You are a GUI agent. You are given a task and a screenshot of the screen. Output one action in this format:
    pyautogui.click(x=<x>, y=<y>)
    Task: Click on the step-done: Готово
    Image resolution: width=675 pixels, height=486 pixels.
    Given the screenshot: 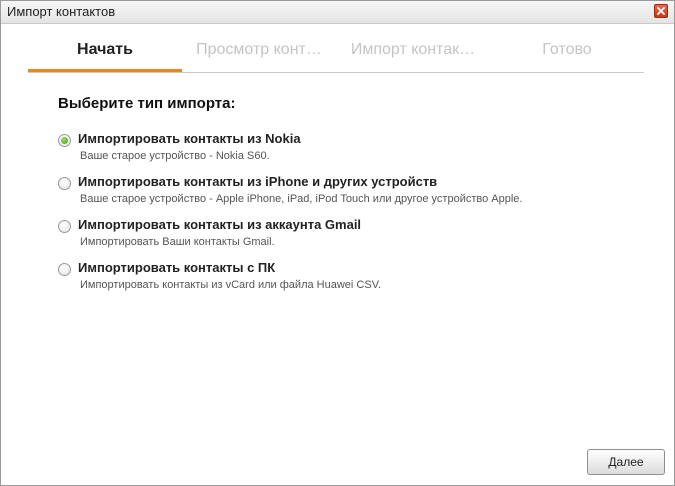 What is the action you would take?
    pyautogui.click(x=567, y=49)
    